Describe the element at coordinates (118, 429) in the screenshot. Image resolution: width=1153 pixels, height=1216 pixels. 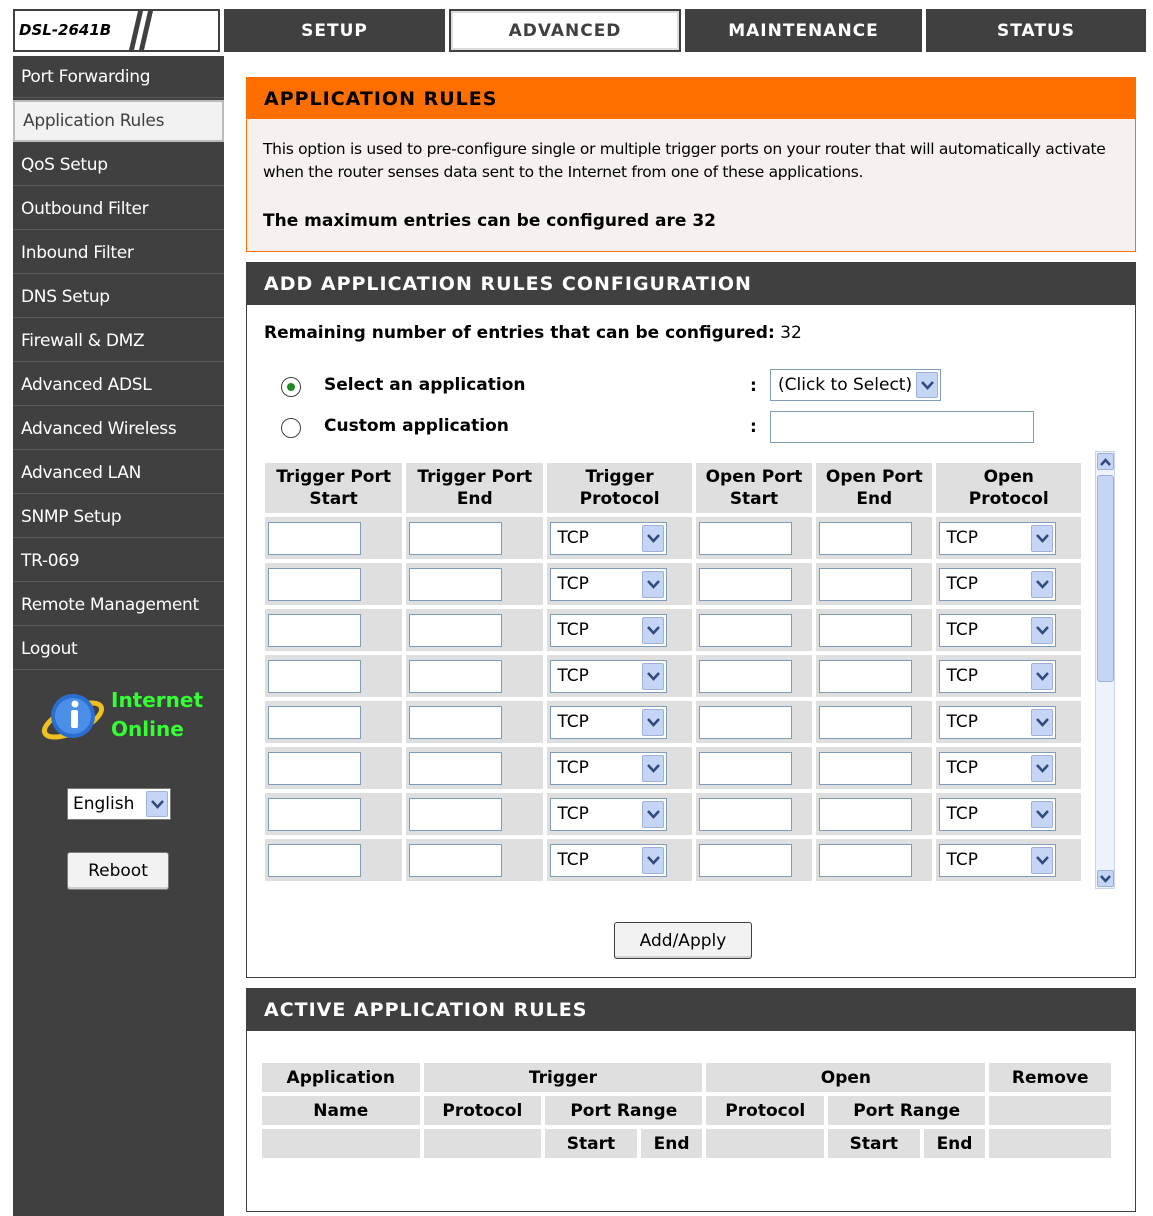
I see `sidebar-item-advanced-wireless: Advanced Wireless` at that location.